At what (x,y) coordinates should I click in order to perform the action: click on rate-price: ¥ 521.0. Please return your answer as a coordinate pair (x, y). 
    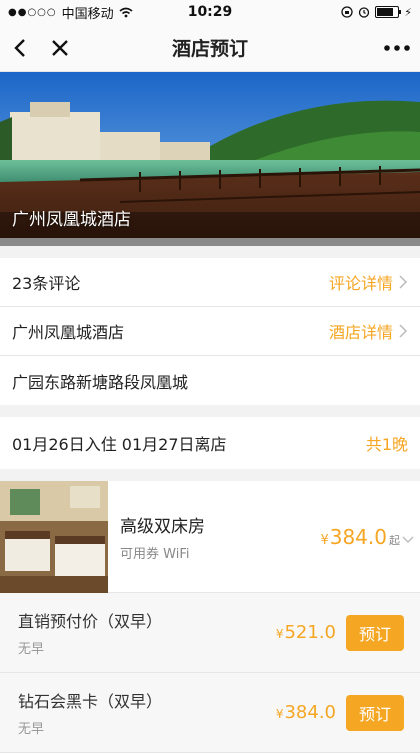
    Looking at the image, I should click on (306, 632).